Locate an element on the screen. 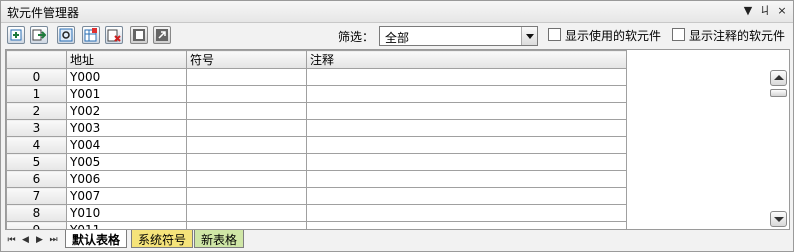 This screenshot has height=252, width=794. table-row: 8 Y010 is located at coordinates (316, 213).